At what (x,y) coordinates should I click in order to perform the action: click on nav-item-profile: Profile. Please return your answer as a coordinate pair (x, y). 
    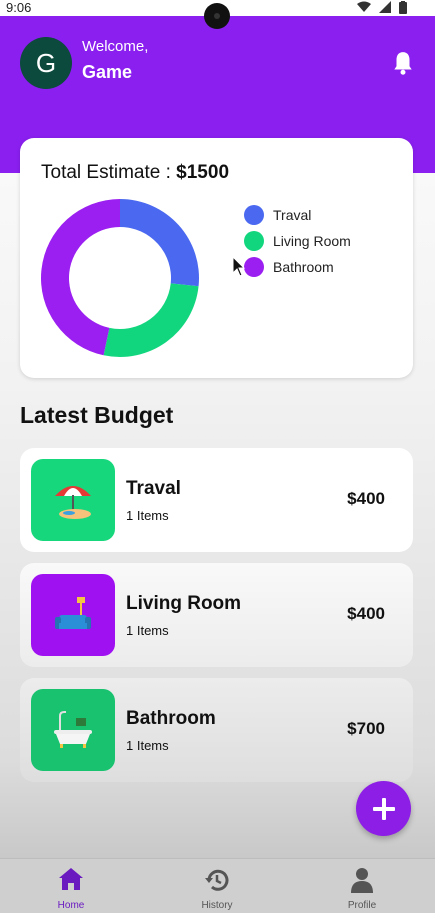
    Looking at the image, I should click on (362, 886).